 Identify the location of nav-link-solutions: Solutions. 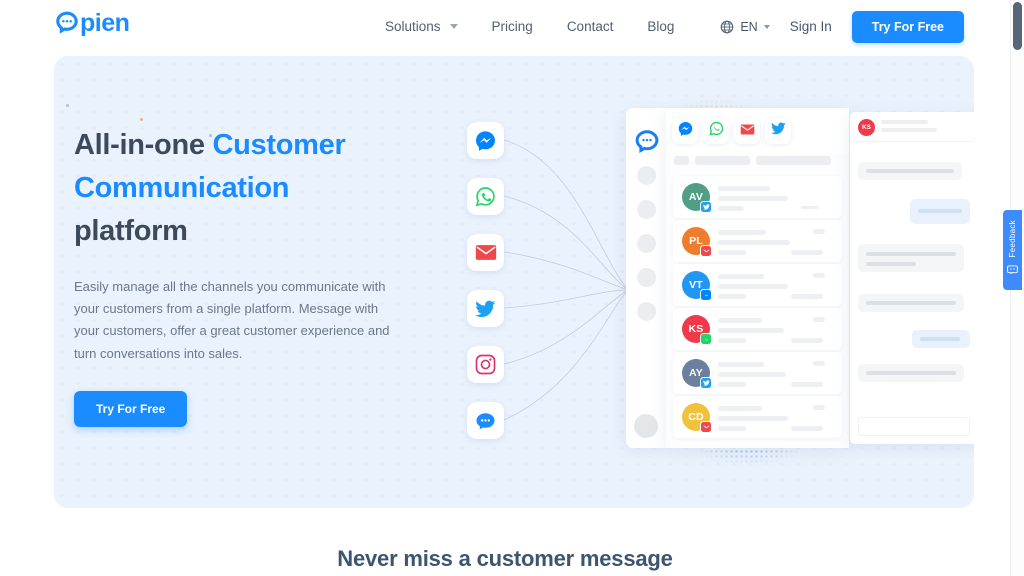
(421, 26).